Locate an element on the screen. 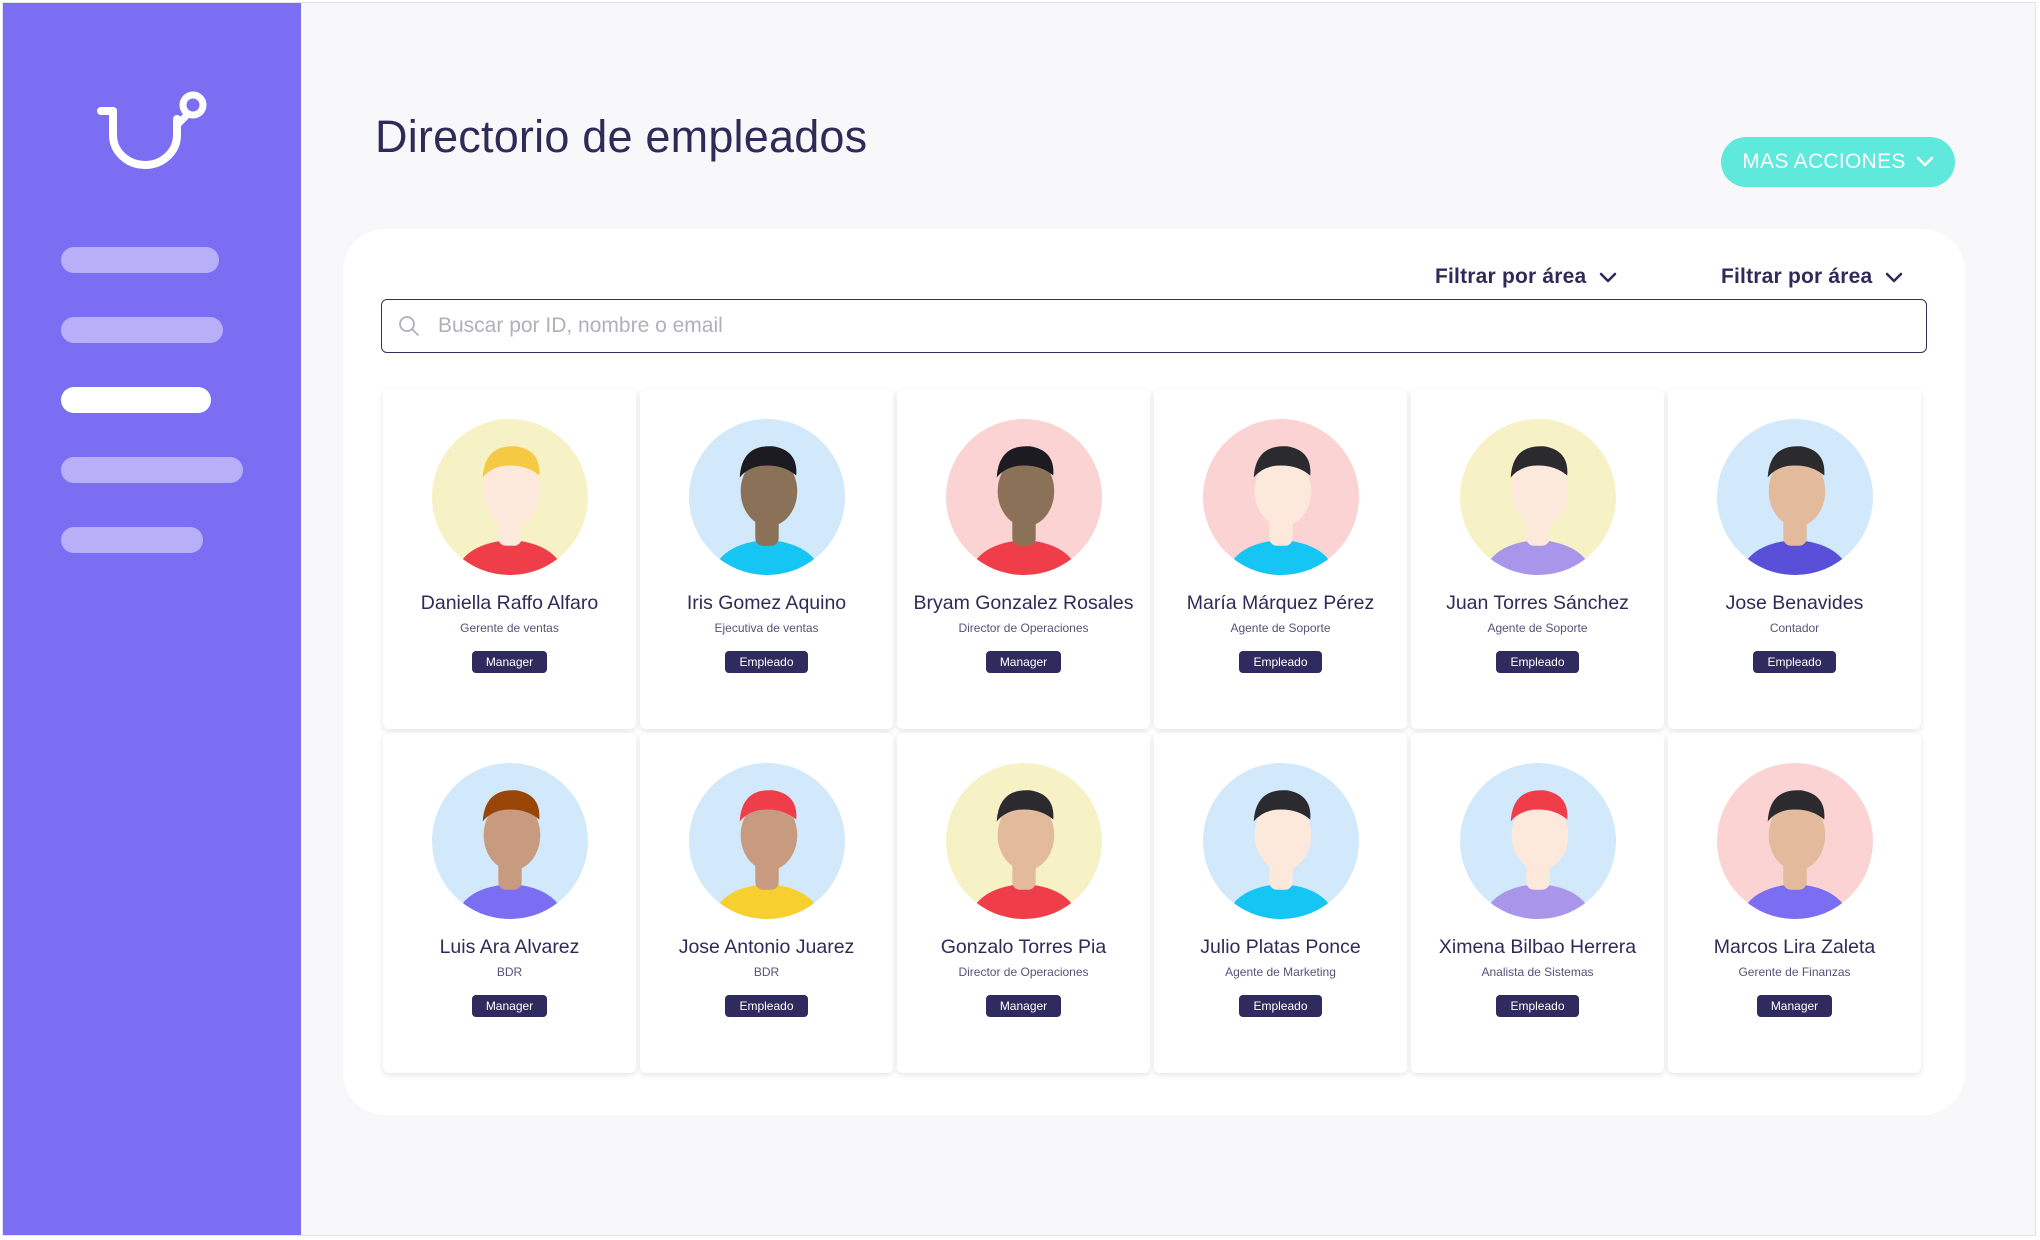  employee-name: Bryam Gonzalez Rosales is located at coordinates (1023, 603).